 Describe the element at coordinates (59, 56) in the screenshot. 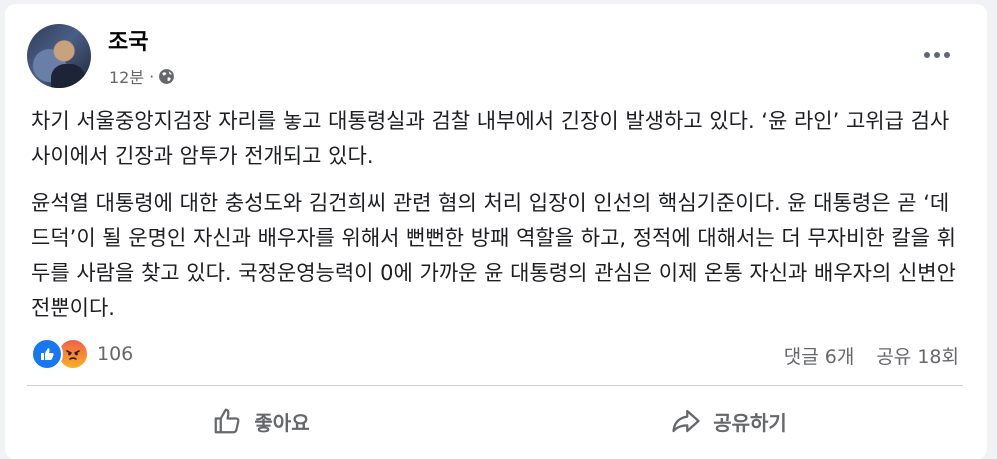

I see `avatar` at that location.